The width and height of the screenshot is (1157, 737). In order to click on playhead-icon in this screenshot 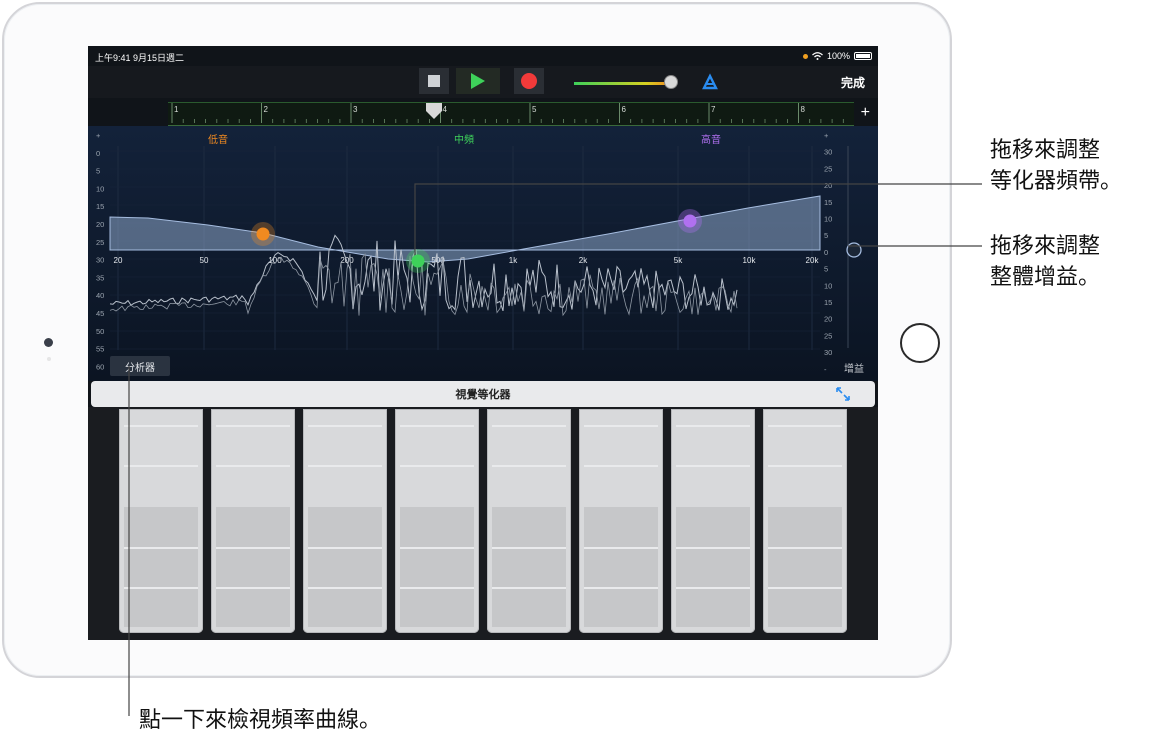, I will do `click(434, 111)`.